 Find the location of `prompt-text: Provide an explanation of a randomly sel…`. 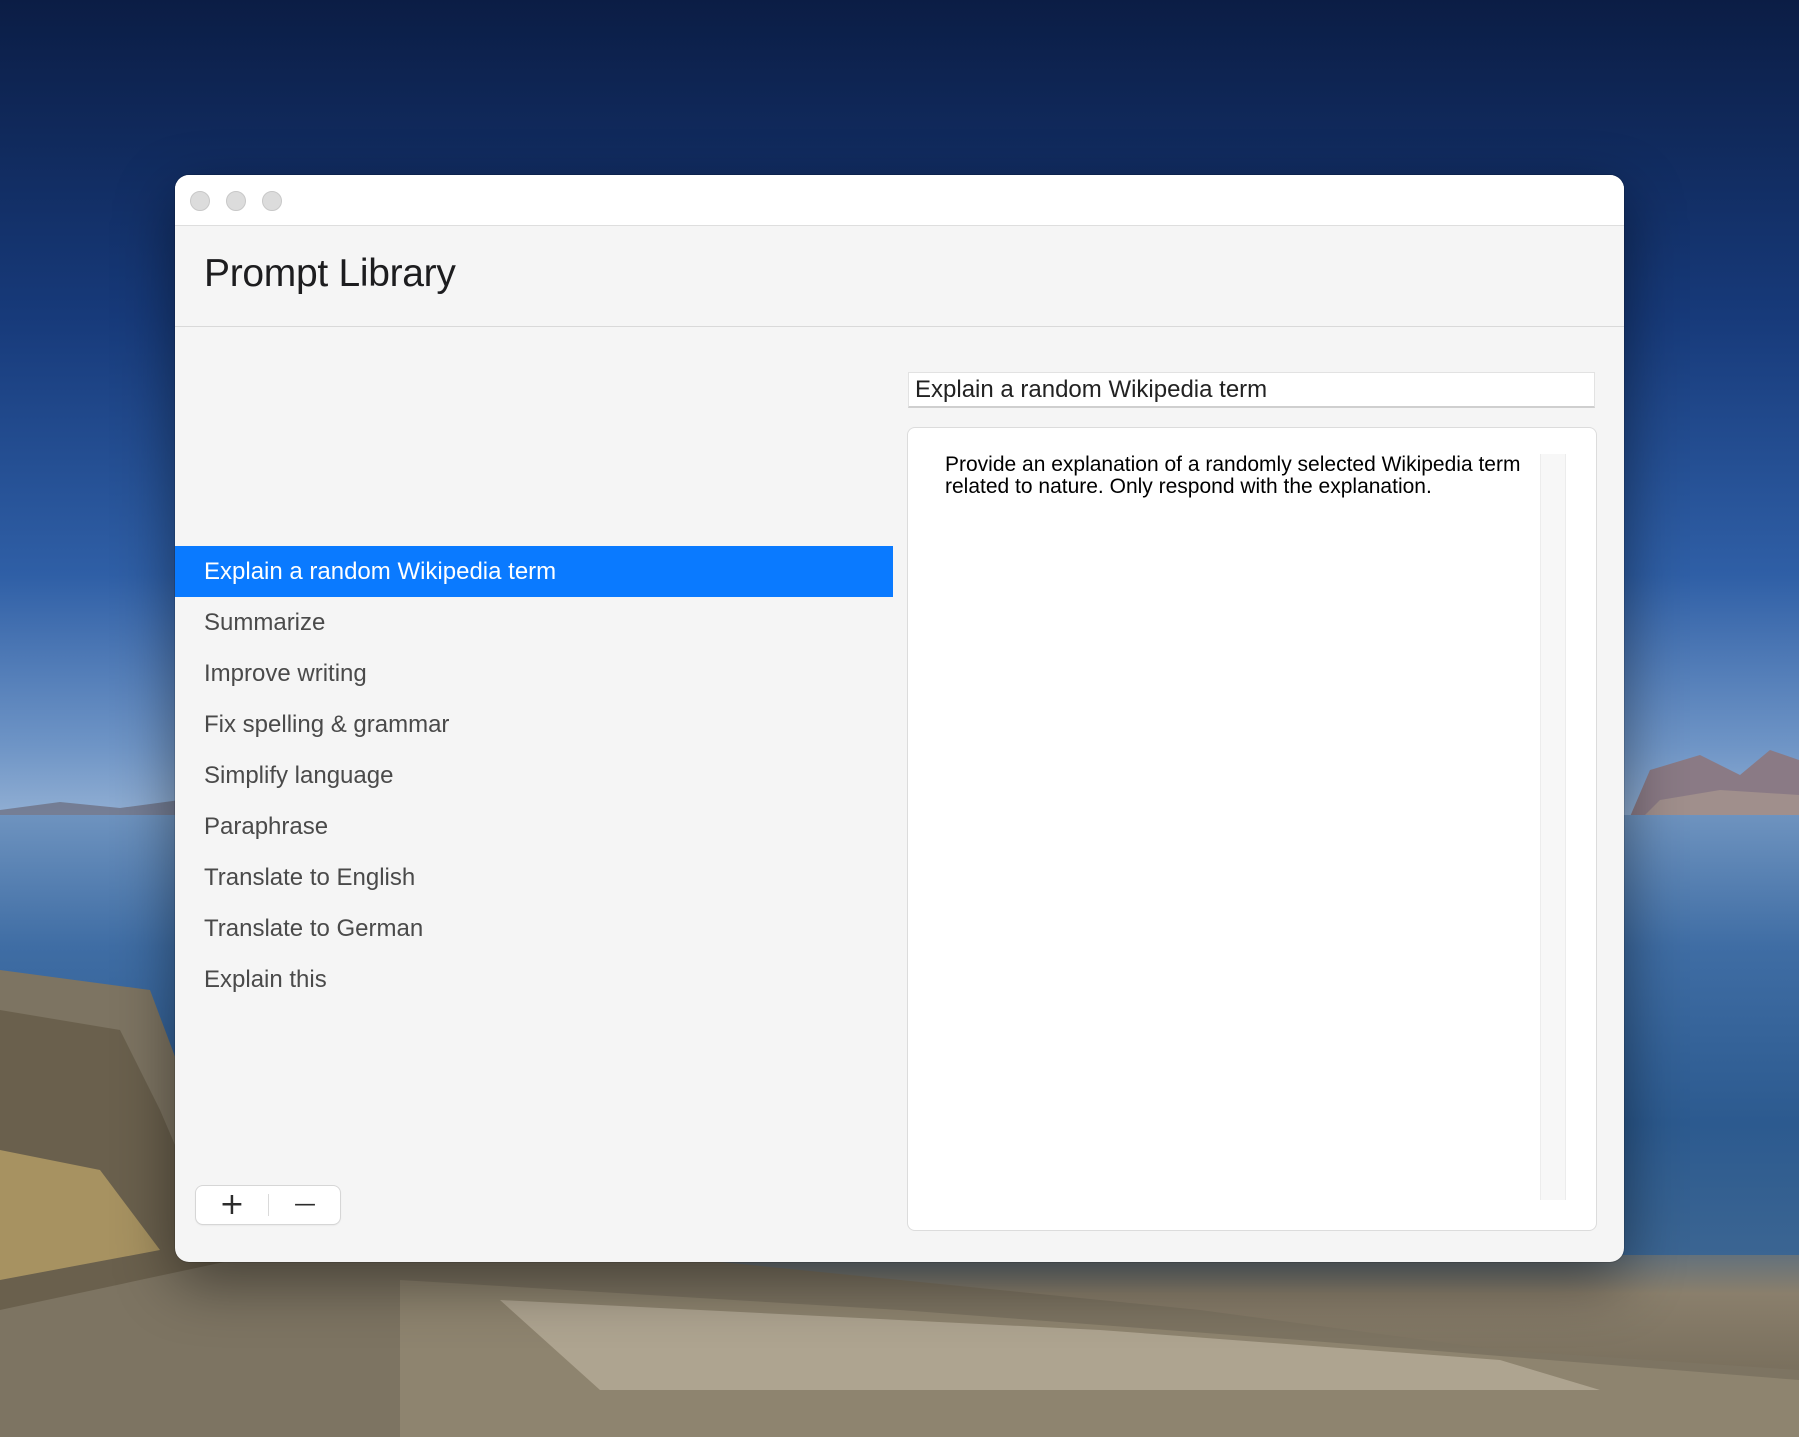

prompt-text: Provide an explanation of a randomly sel… is located at coordinates (1235, 476).